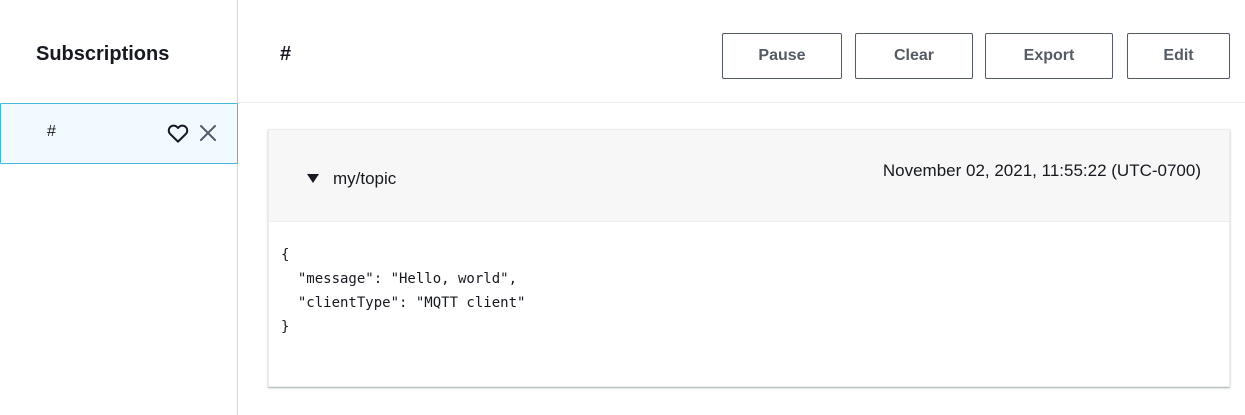 The image size is (1245, 415). I want to click on subscription-item: #, so click(119, 133).